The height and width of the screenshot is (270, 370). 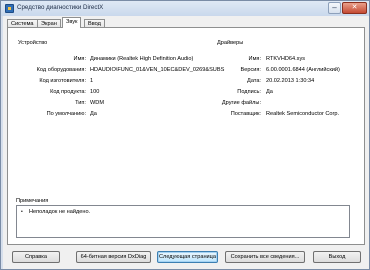 I want to click on other-files-label: Другие файлы:, so click(x=241, y=103).